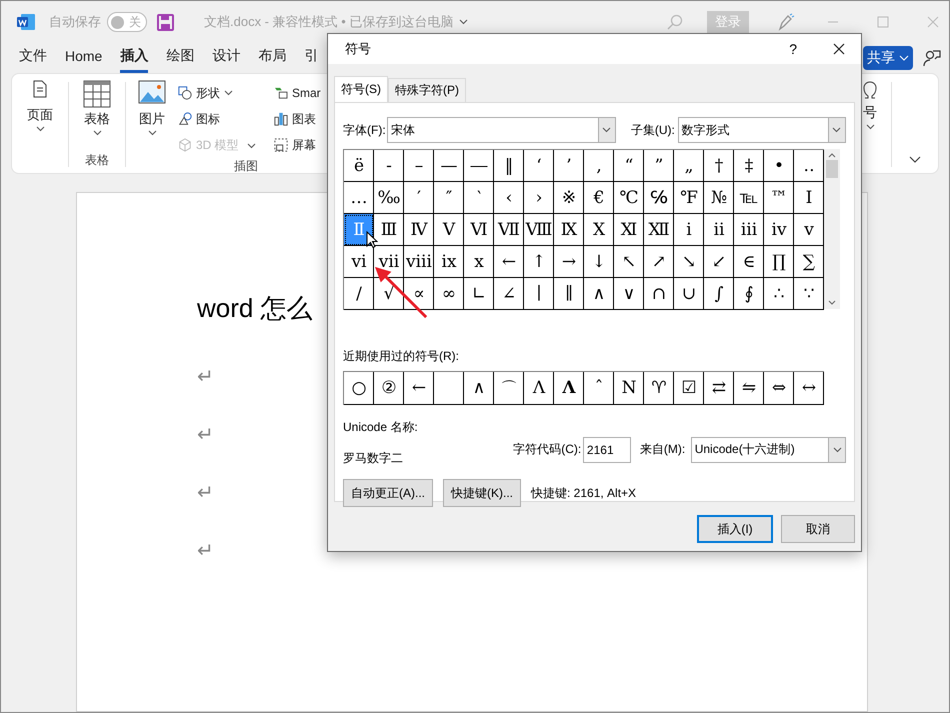 Image resolution: width=950 pixels, height=713 pixels. What do you see at coordinates (659, 294) in the screenshot?
I see `symbol-cell: ∩` at bounding box center [659, 294].